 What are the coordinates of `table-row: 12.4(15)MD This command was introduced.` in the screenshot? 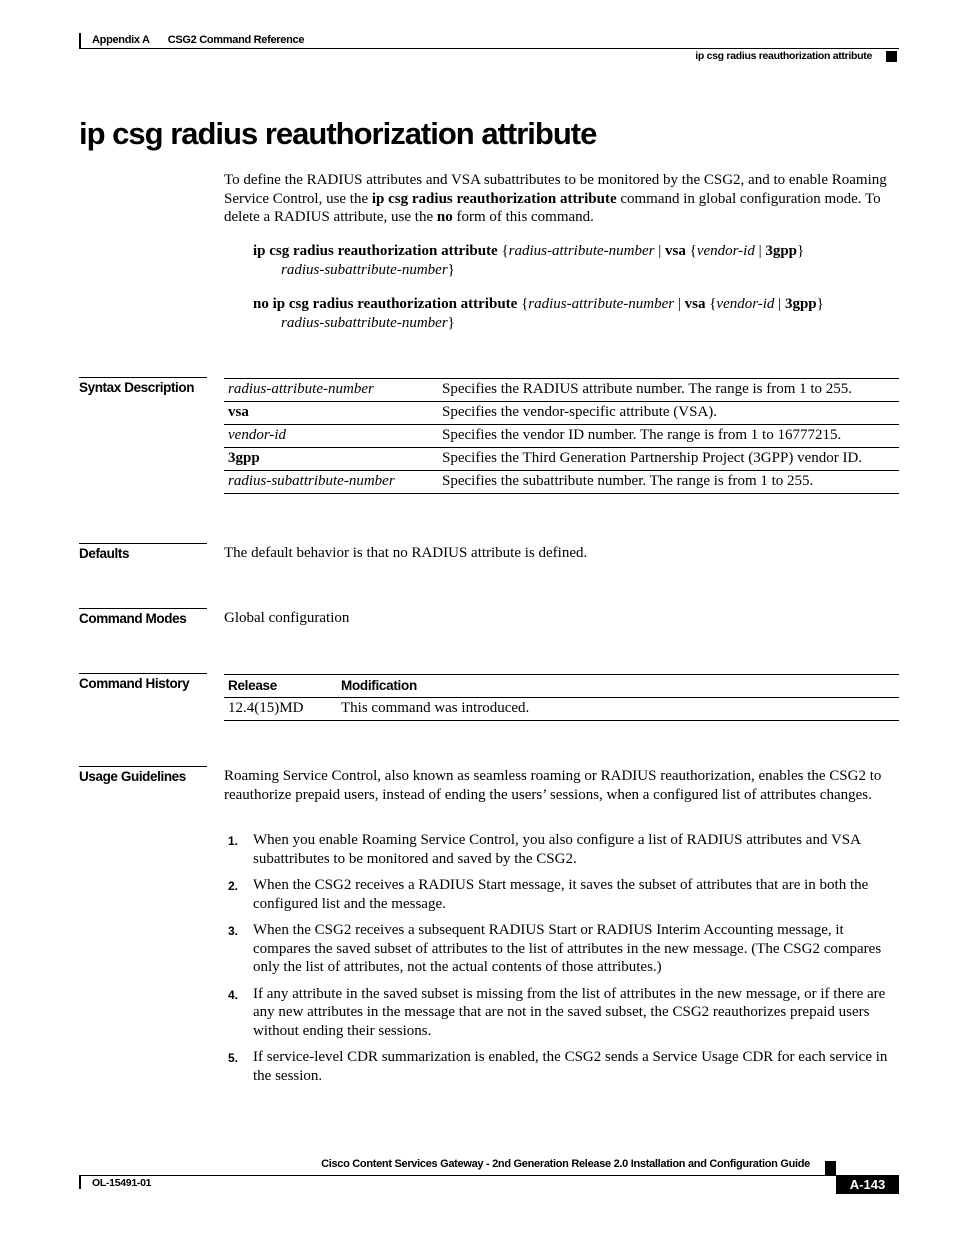 It's located at (561, 709).